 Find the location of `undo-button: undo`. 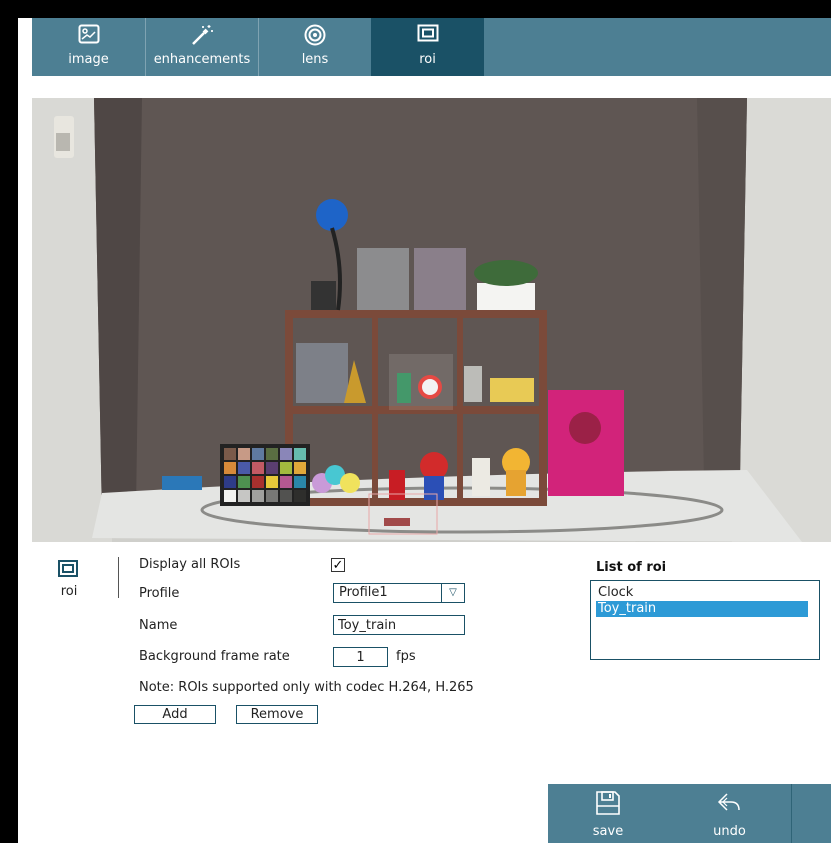

undo-button: undo is located at coordinates (729, 813).